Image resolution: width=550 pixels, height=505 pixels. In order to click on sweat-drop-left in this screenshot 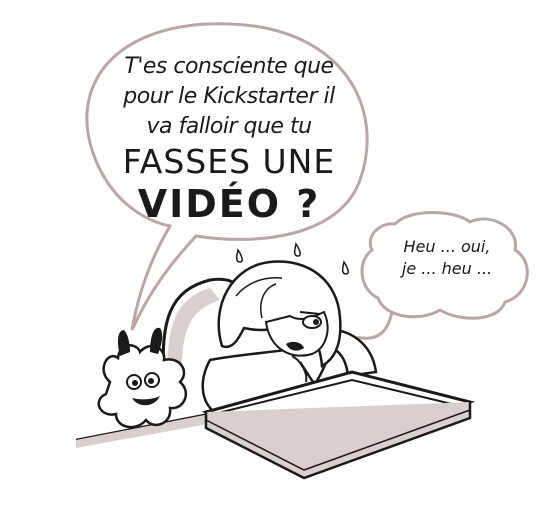, I will do `click(239, 255)`.